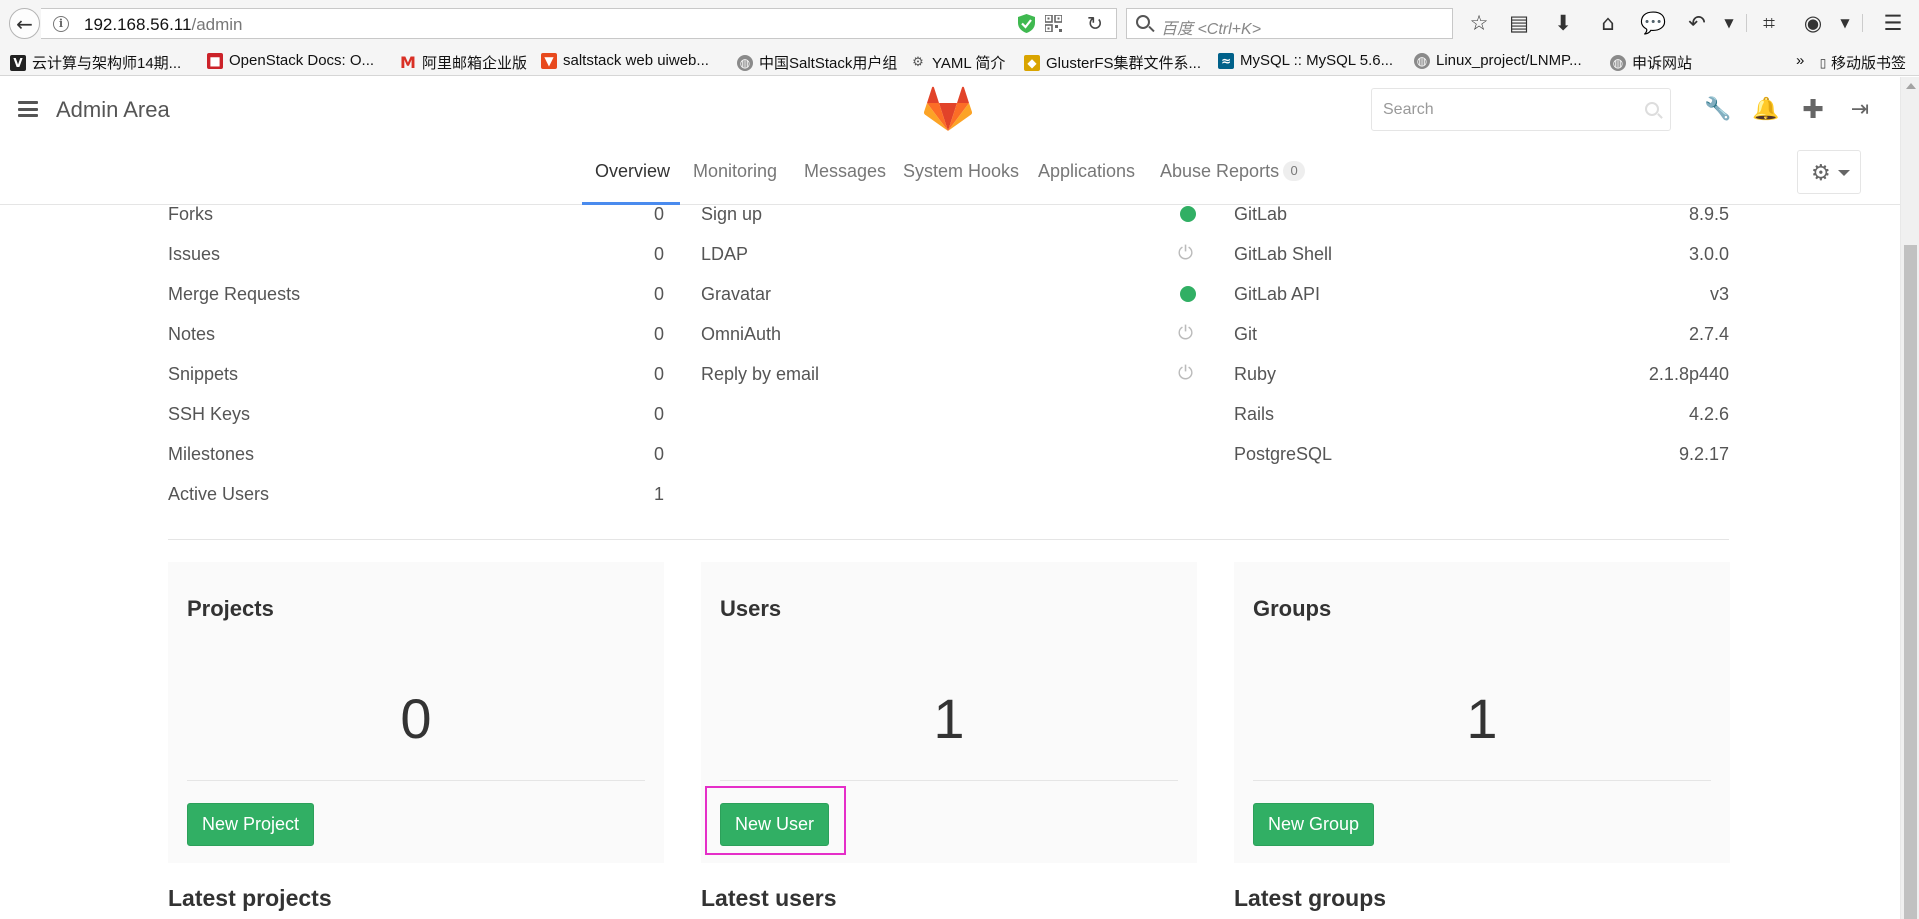  I want to click on feature-label: Reply by email, so click(760, 374).